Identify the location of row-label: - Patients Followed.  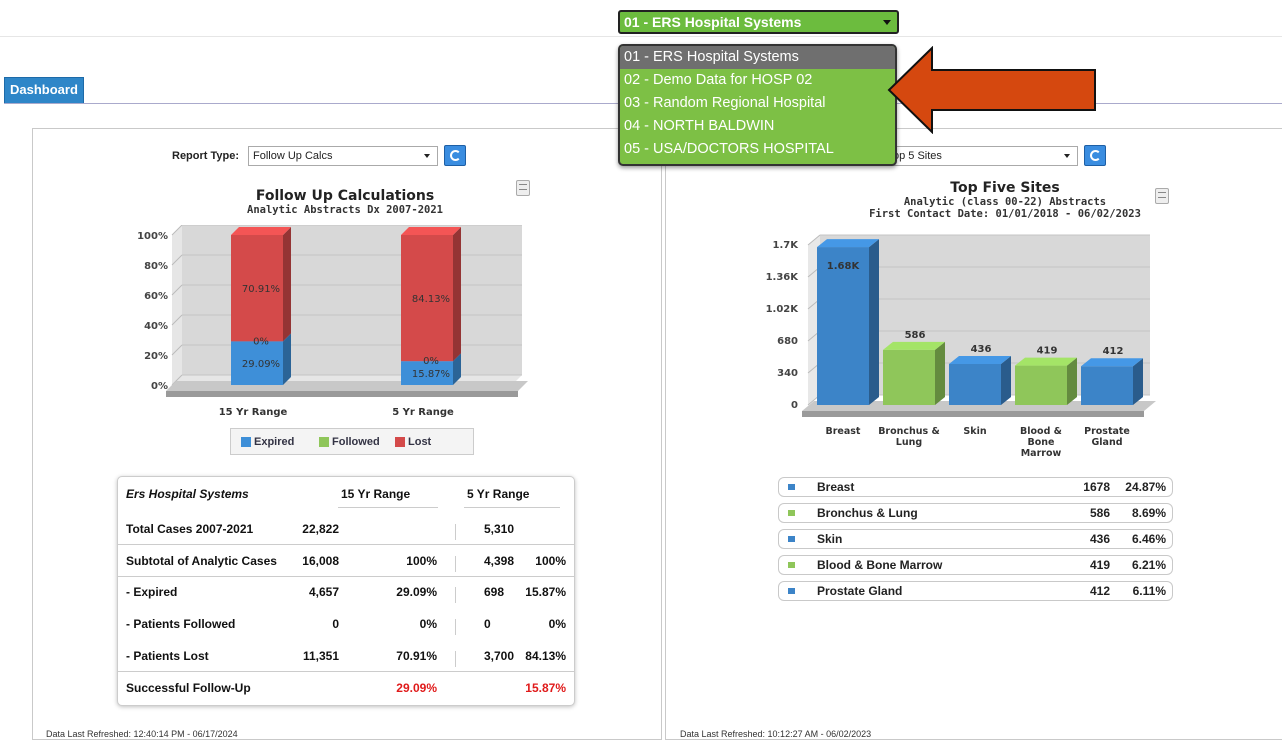
(181, 624).